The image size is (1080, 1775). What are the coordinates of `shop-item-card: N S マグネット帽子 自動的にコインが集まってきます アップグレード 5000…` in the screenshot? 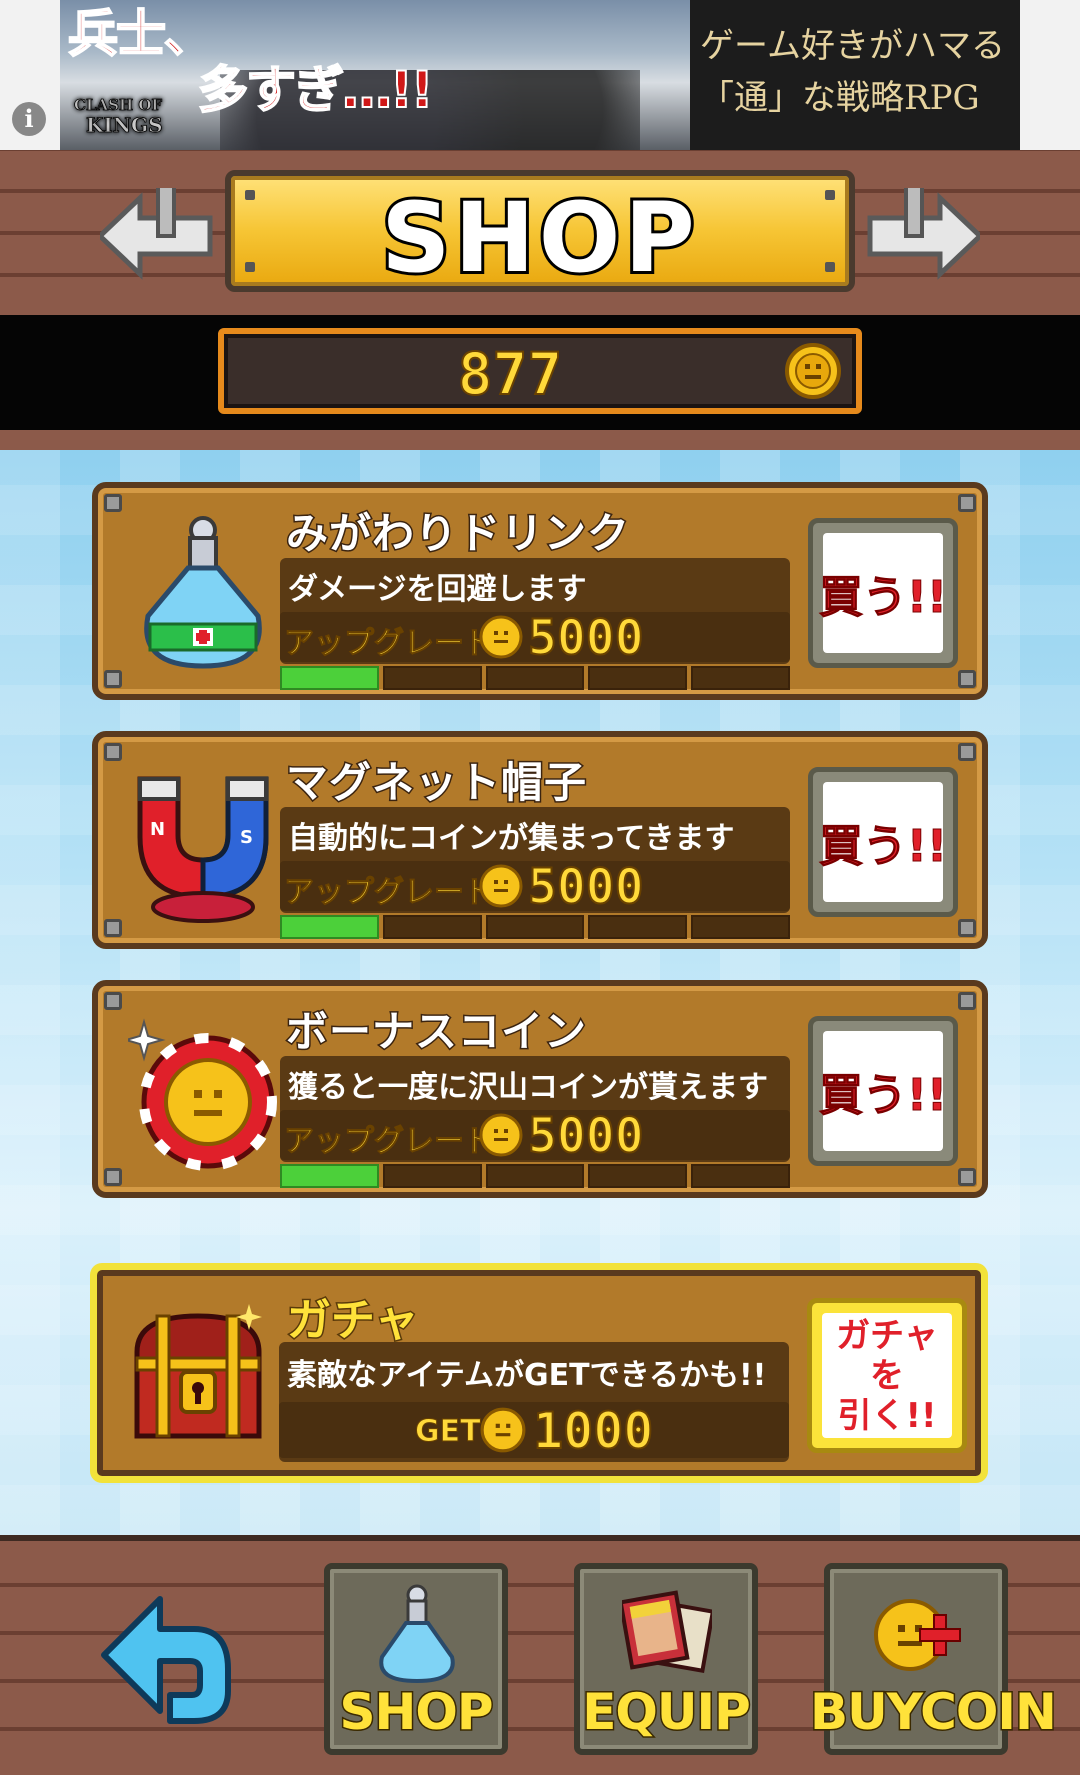 It's located at (540, 840).